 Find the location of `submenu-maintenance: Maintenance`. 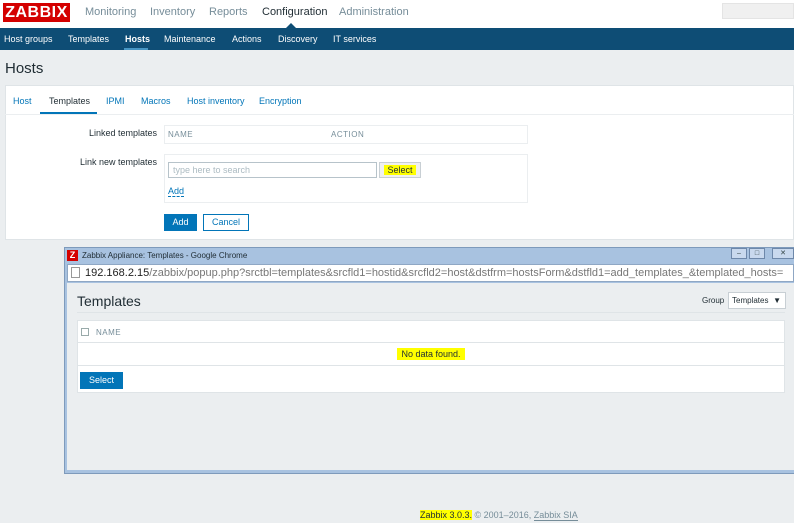

submenu-maintenance: Maintenance is located at coordinates (190, 39).